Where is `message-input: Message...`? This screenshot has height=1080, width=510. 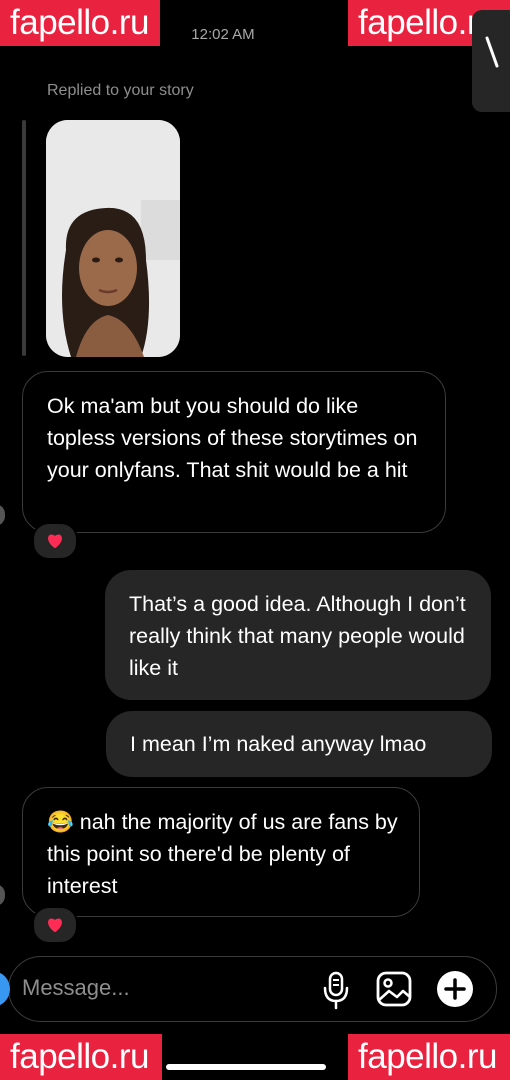 message-input: Message... is located at coordinates (76, 988).